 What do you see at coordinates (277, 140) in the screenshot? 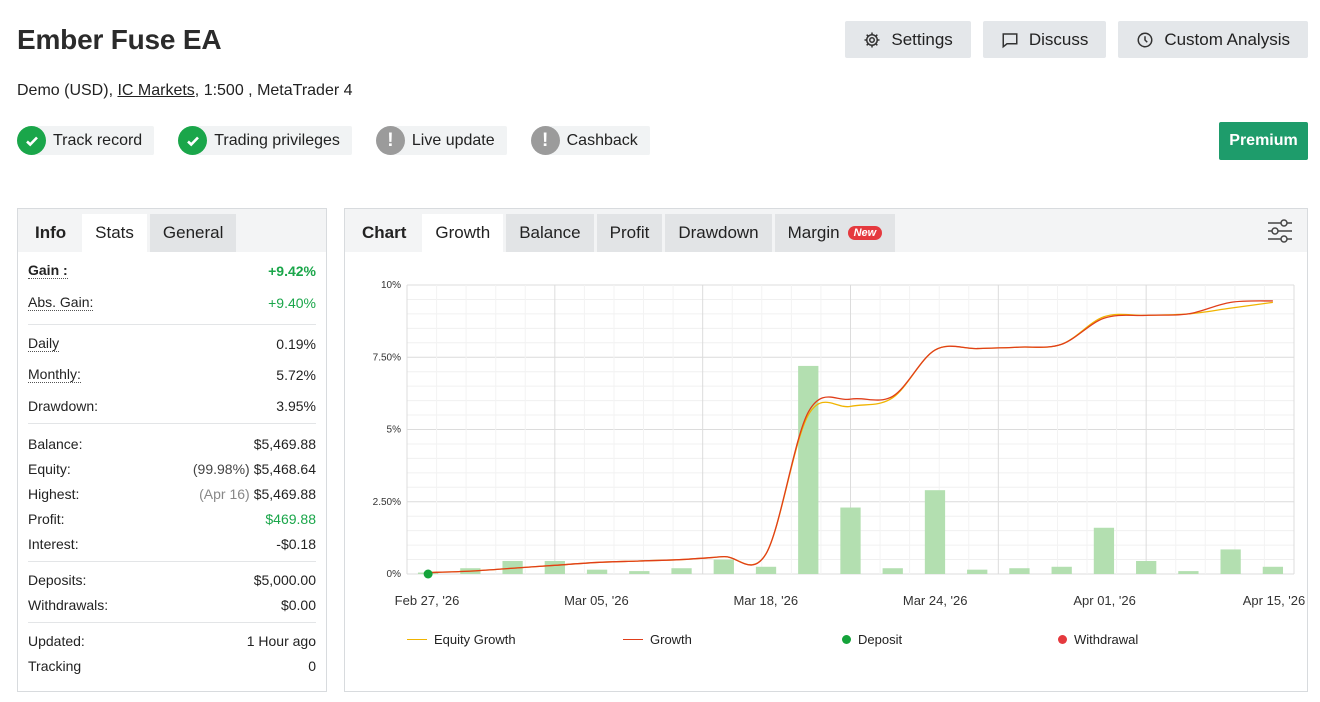
I see `badge-label: Trading privileges` at bounding box center [277, 140].